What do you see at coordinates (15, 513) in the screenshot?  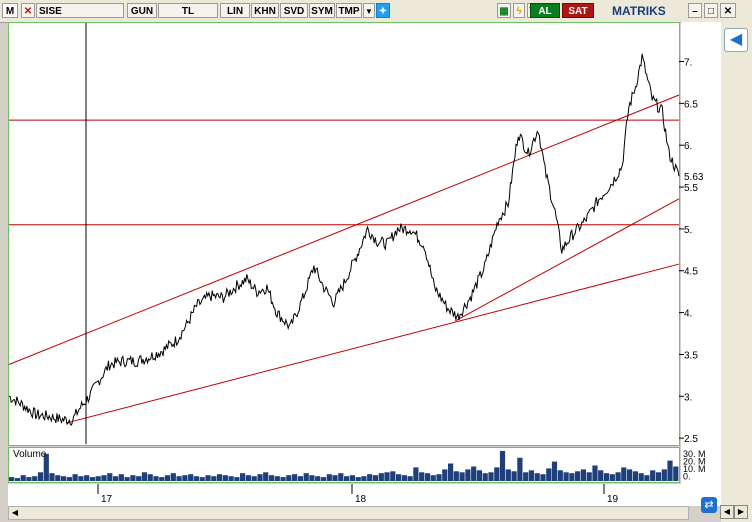 I see `scroll-left-icon: ◀` at bounding box center [15, 513].